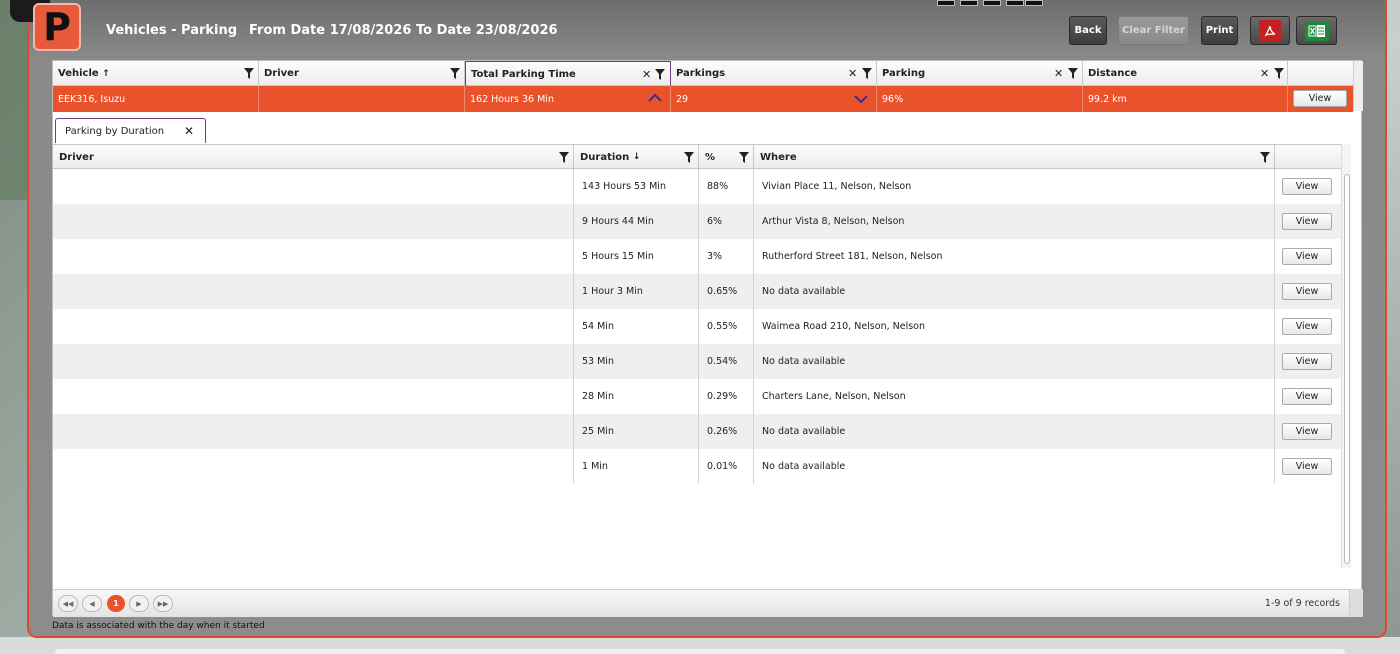 The height and width of the screenshot is (654, 1400). I want to click on cell-parkings: 29, so click(774, 99).